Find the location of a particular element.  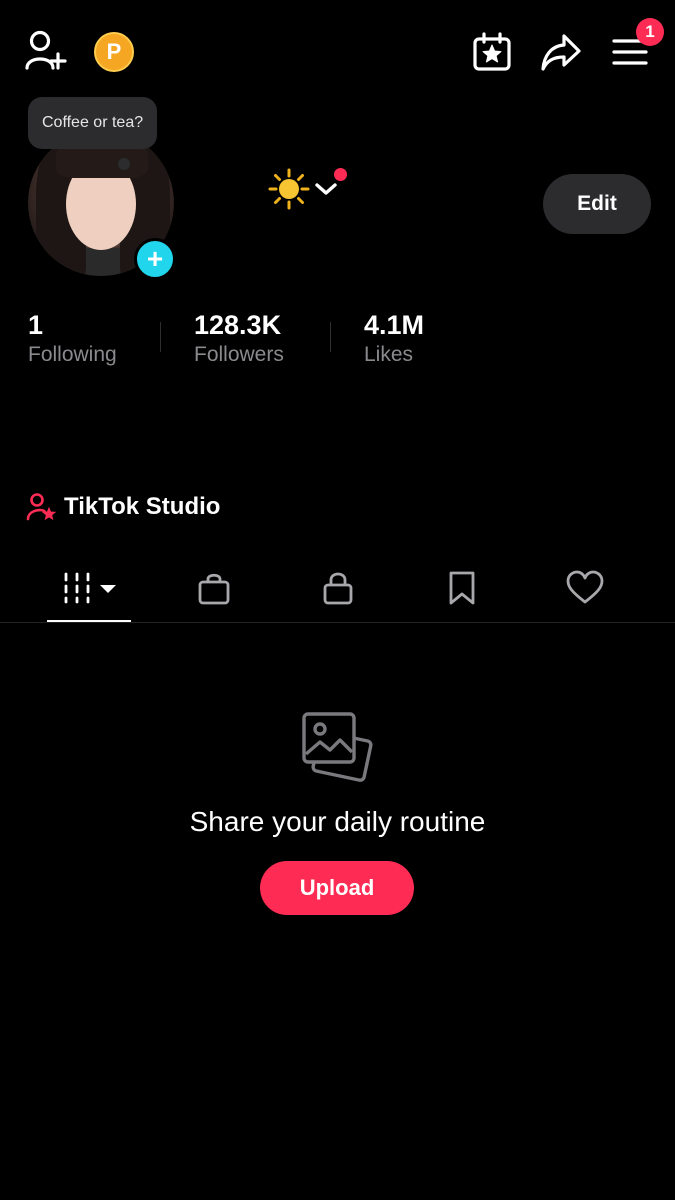

edit-label: Edit is located at coordinates (597, 203).